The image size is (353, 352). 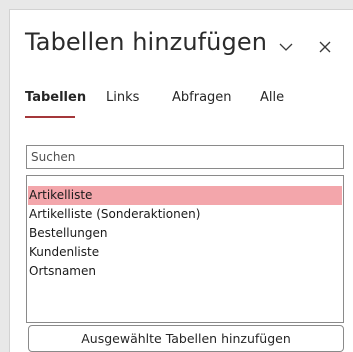 I want to click on list-item-artikelliste: Artikelliste, so click(x=185, y=195).